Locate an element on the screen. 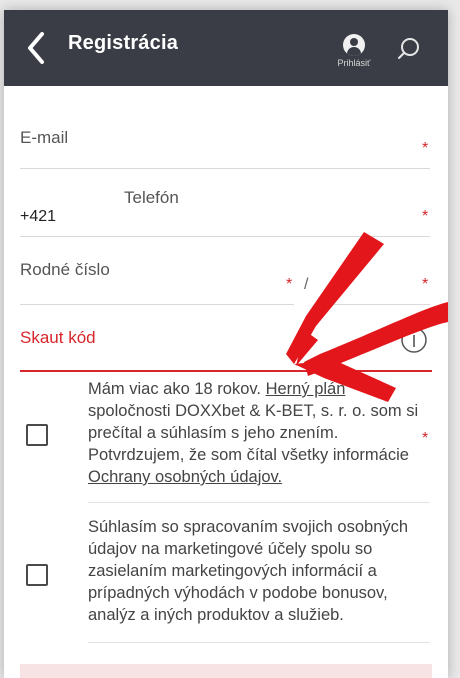 This screenshot has height=678, width=460. page-title: Registrácia is located at coordinates (123, 43).